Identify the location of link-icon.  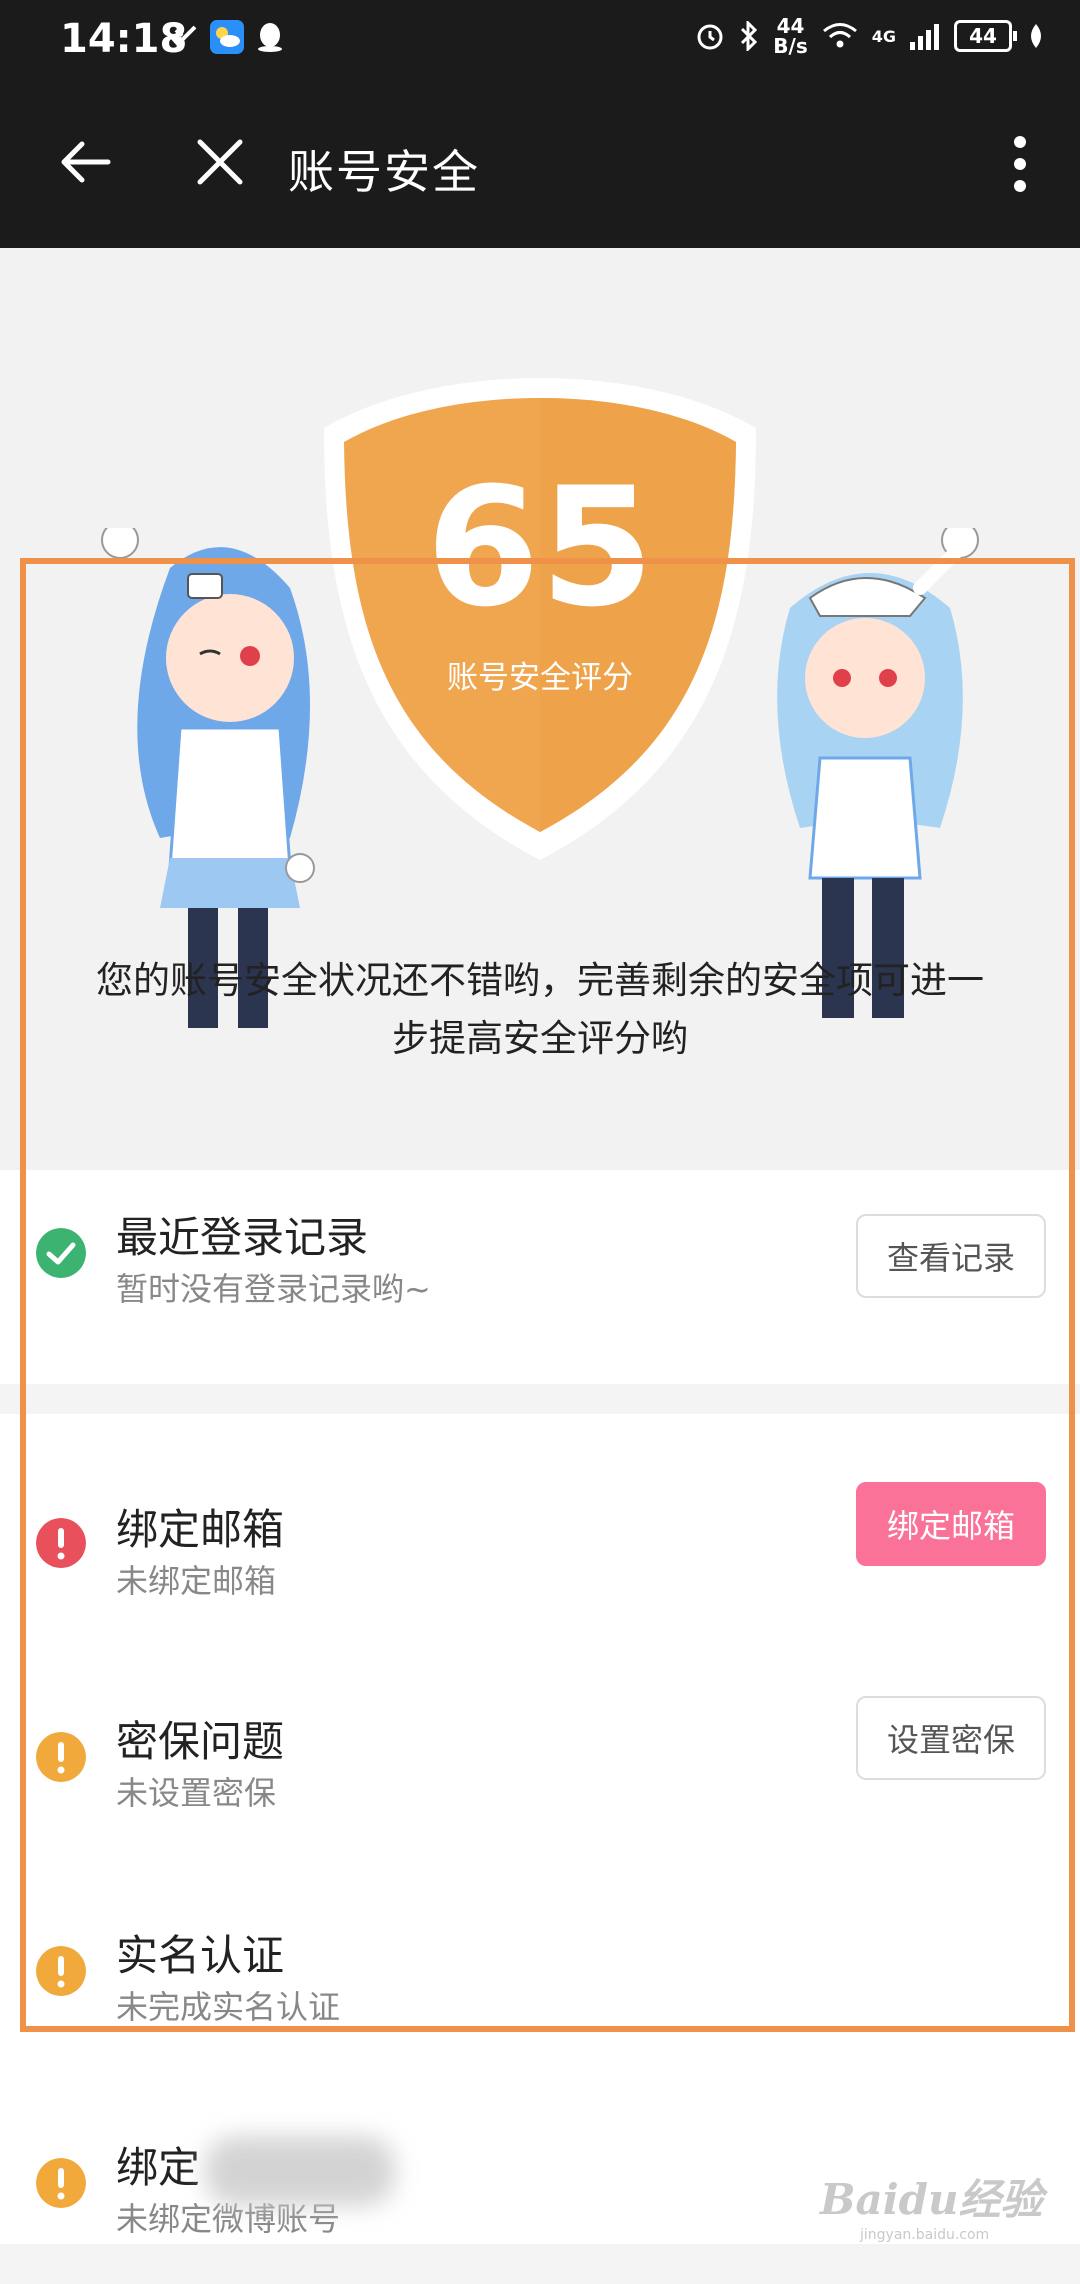
(183, 36).